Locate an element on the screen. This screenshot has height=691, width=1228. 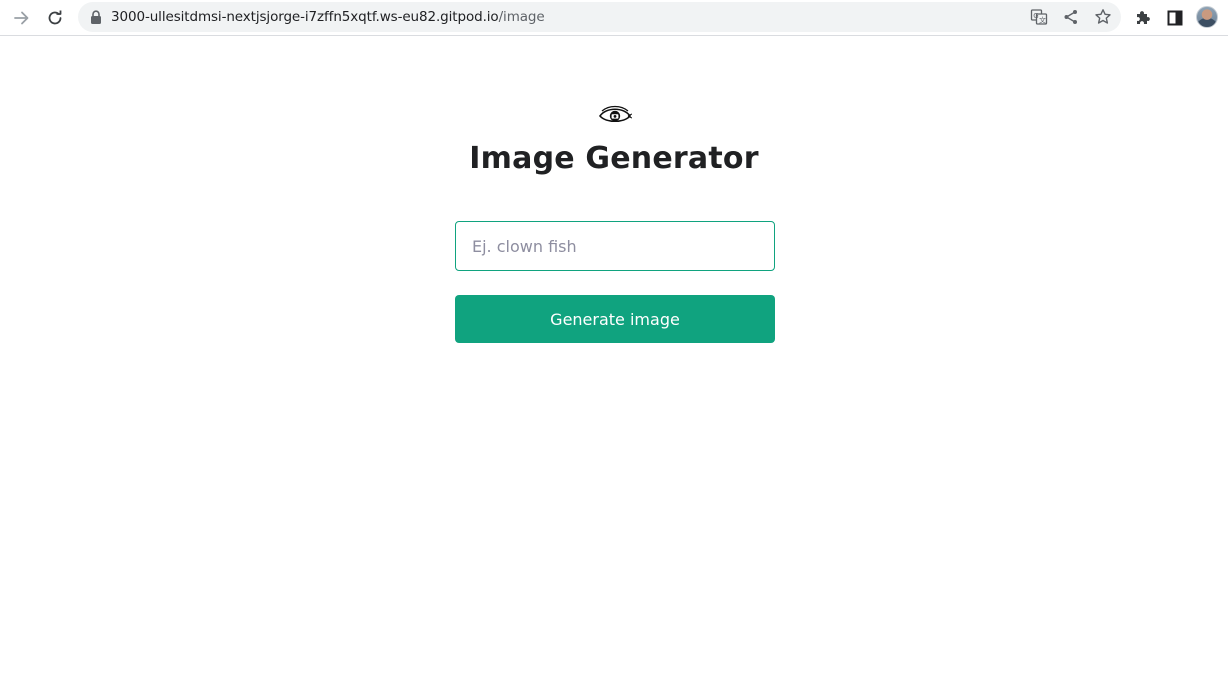
side-panel-icon is located at coordinates (1175, 18).